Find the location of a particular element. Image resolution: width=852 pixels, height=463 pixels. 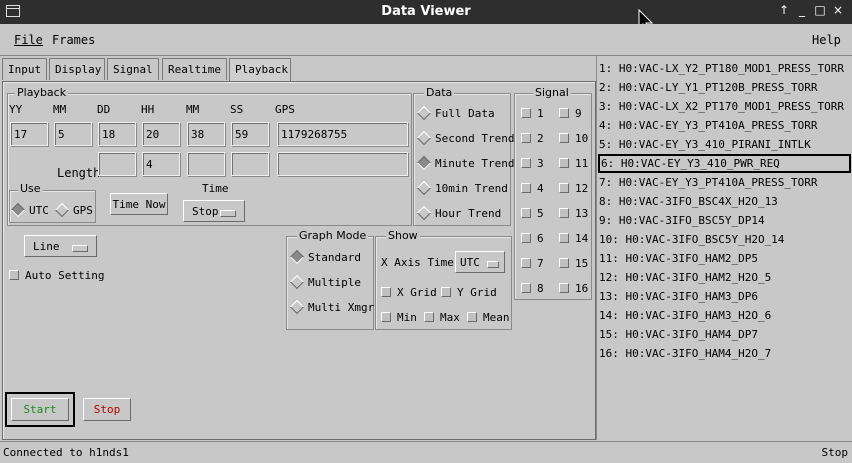

x-grid-label: X Grid is located at coordinates (417, 292).